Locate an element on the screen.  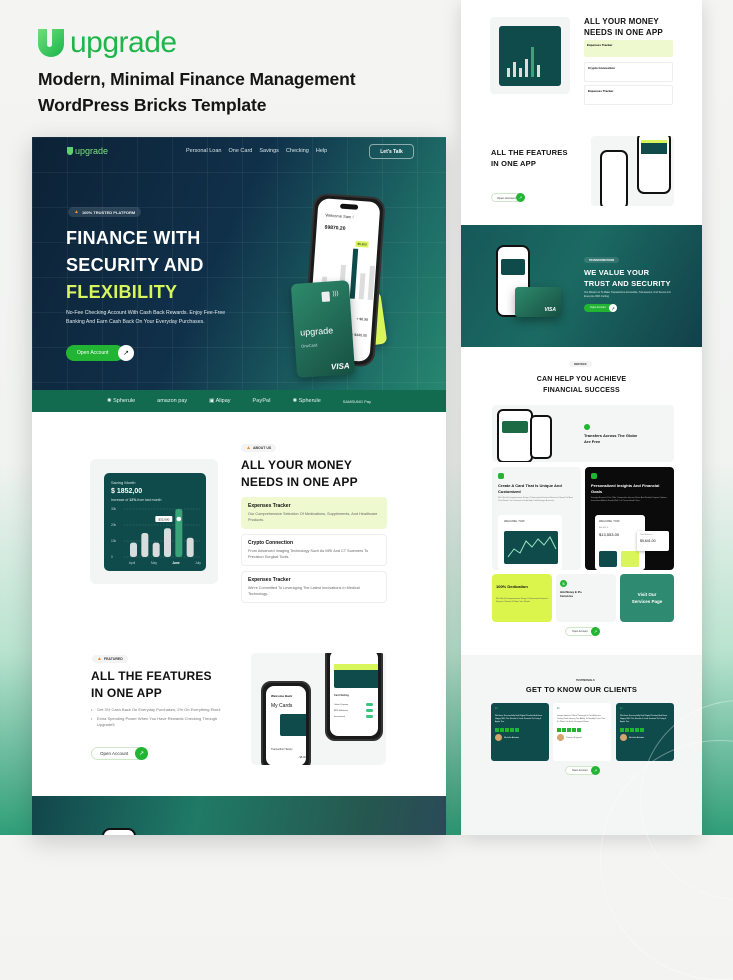
saving-card-note: Increase of 12% from last month is located at coordinates (136, 500).